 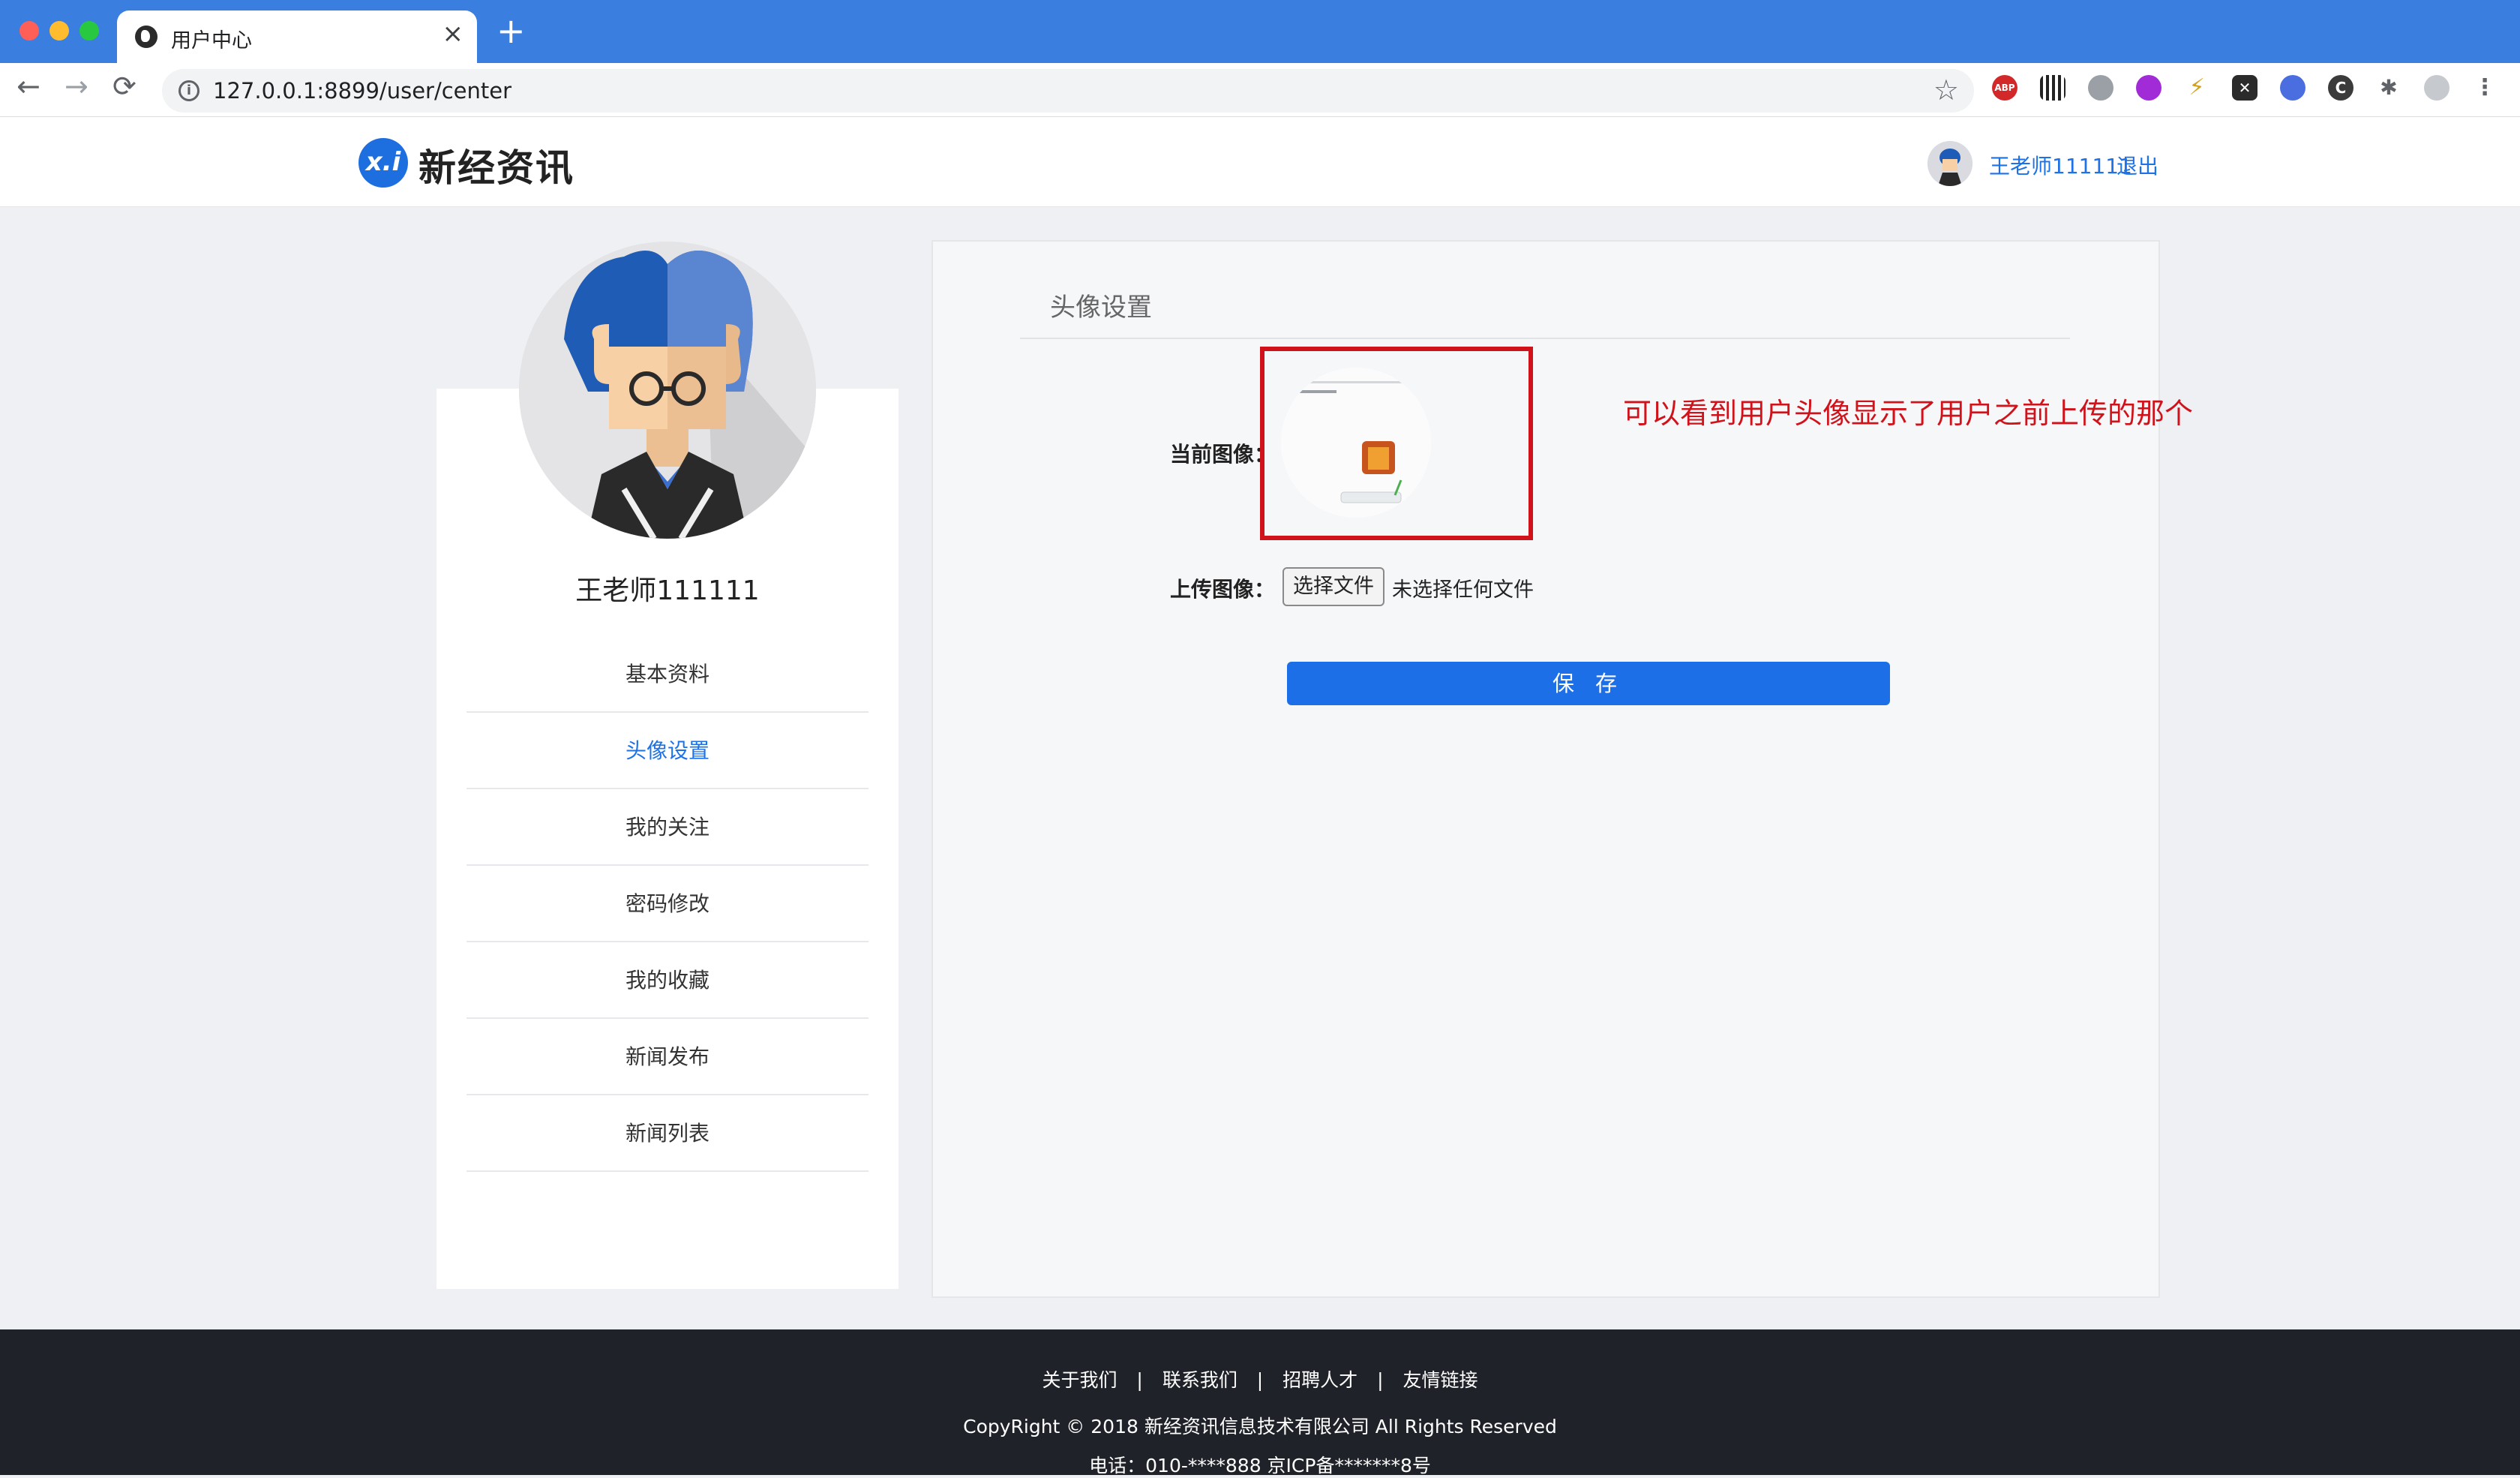 What do you see at coordinates (667, 980) in the screenshot?
I see `sidebar-item-my-favorites: 我的收藏` at bounding box center [667, 980].